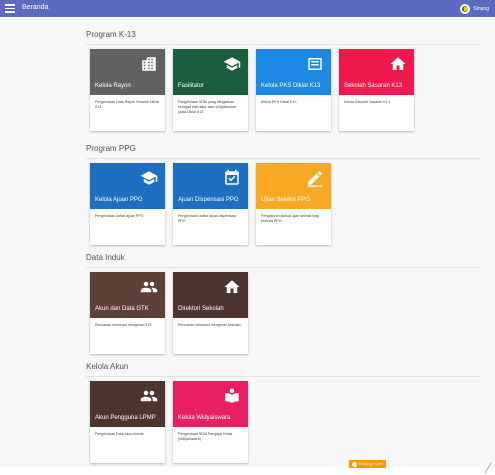  What do you see at coordinates (119, 216) in the screenshot?
I see `card-description: Pengelolaan daftar ajuan PPG` at bounding box center [119, 216].